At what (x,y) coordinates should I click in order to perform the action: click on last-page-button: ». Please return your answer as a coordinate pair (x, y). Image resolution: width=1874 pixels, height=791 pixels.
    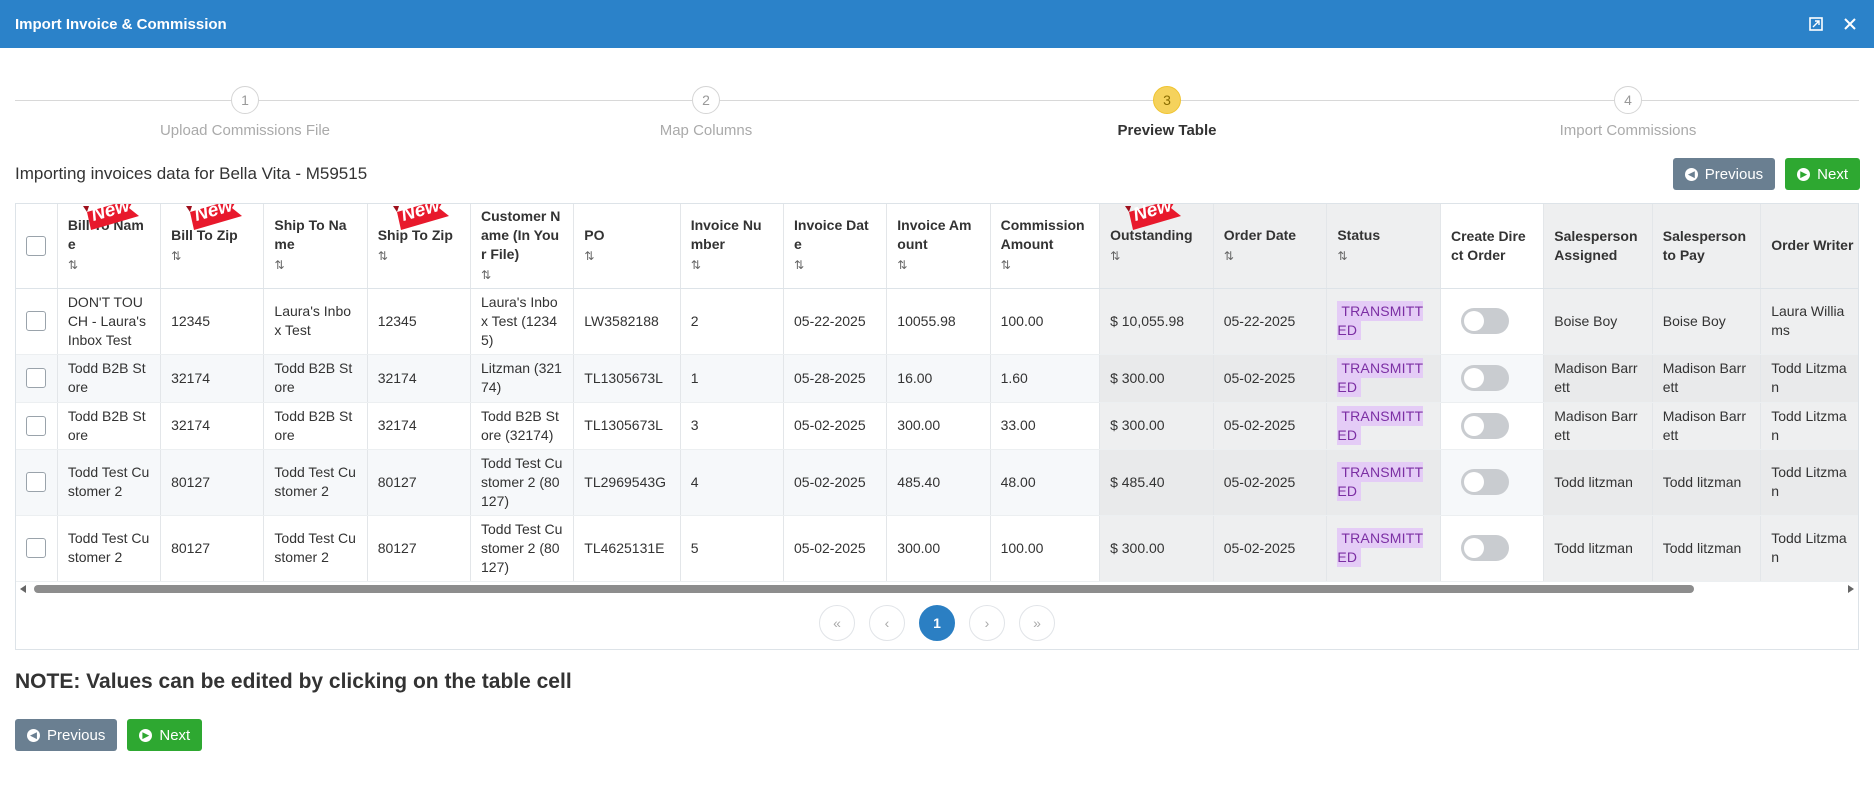
    Looking at the image, I should click on (1037, 623).